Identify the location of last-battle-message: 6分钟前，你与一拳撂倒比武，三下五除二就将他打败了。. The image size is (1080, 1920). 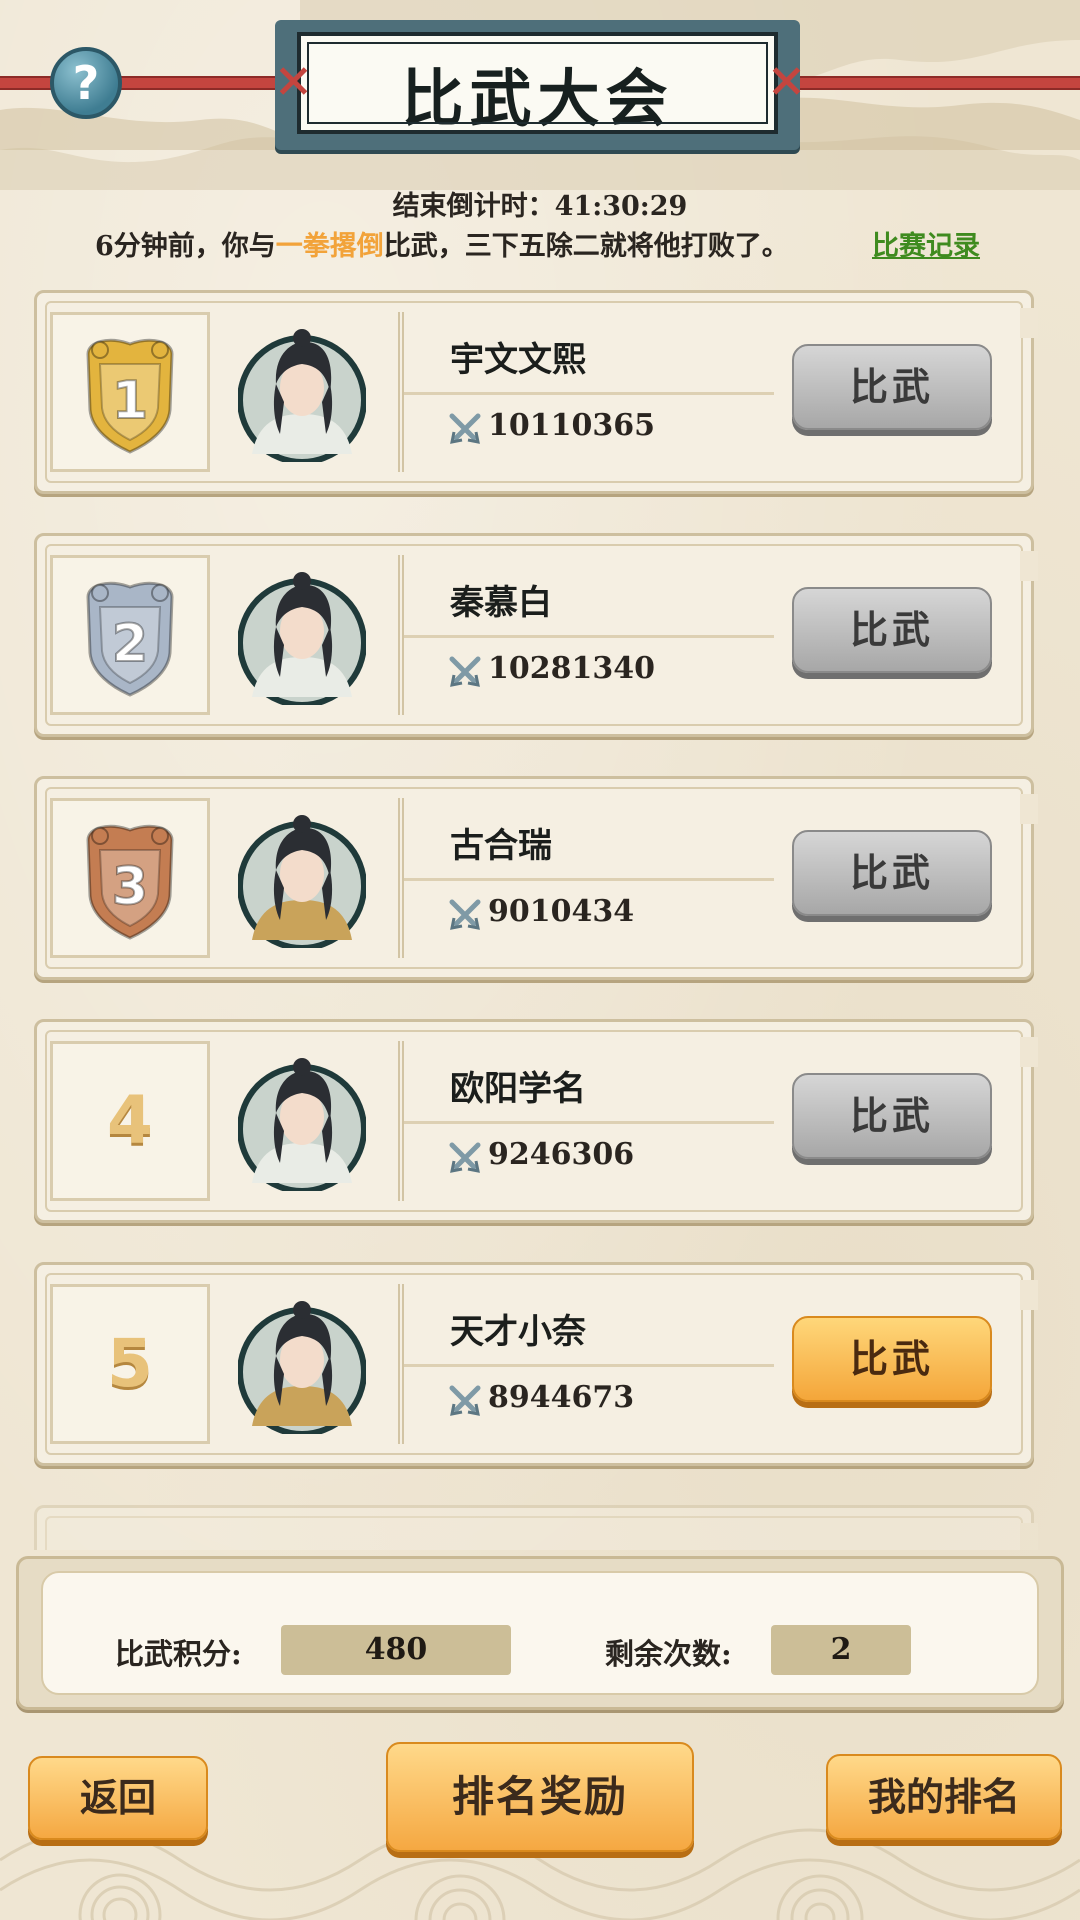
(442, 243).